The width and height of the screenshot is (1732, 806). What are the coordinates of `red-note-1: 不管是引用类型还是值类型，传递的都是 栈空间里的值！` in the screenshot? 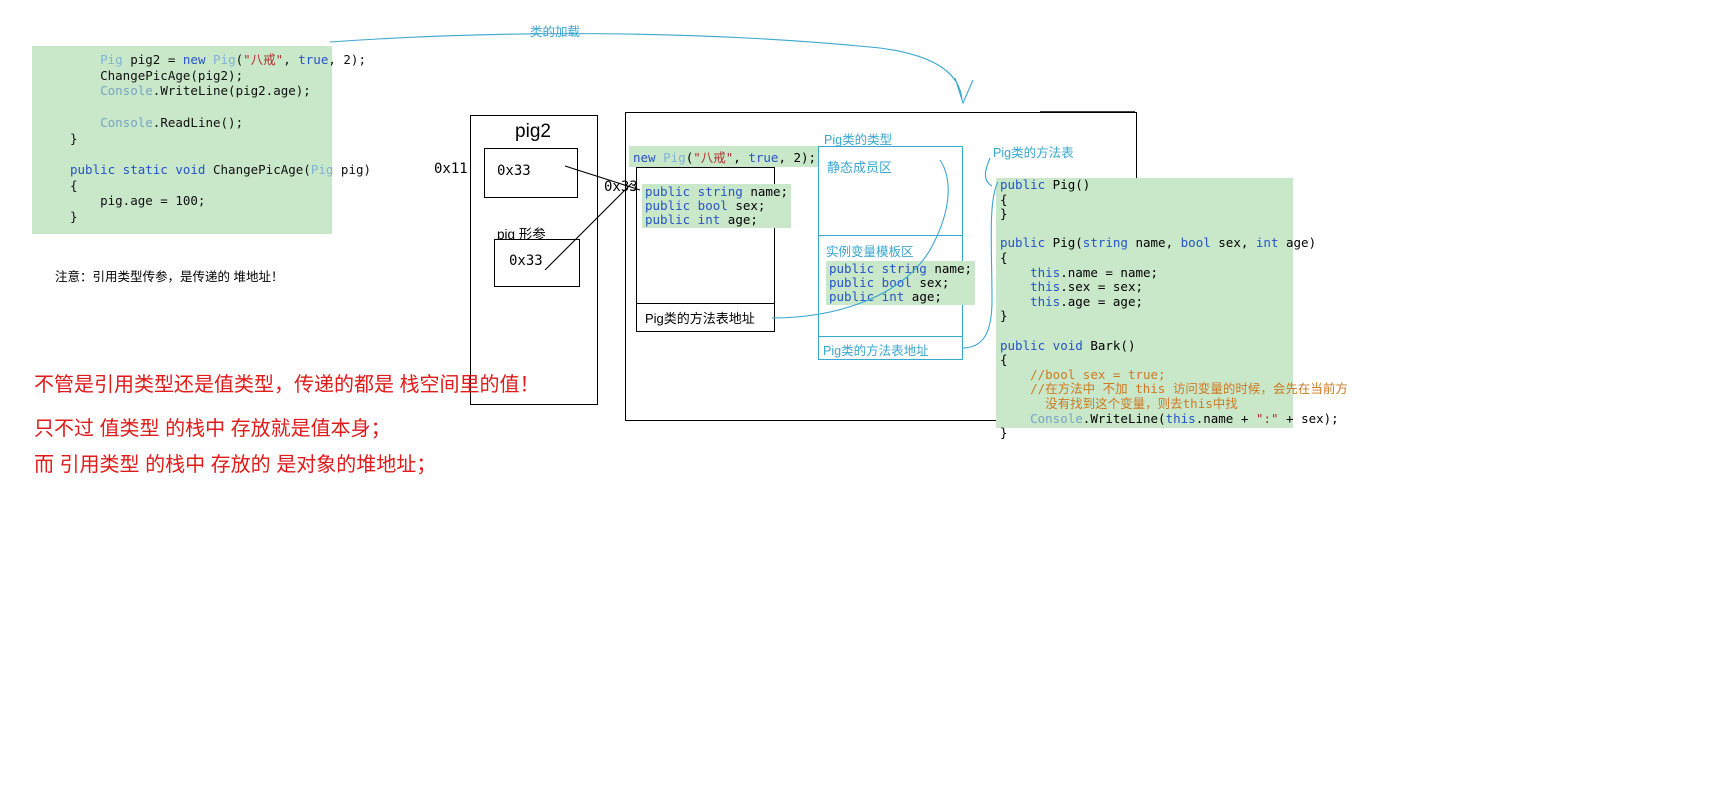 It's located at (287, 385).